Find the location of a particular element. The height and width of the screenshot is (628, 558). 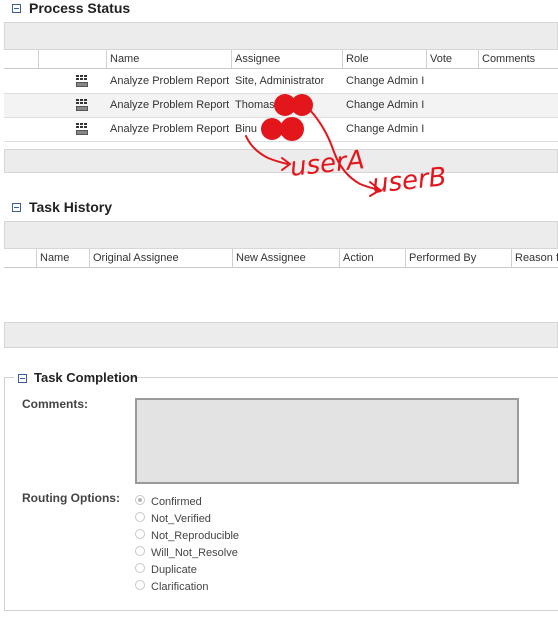

routing-option-label: Duplicate is located at coordinates (174, 570).